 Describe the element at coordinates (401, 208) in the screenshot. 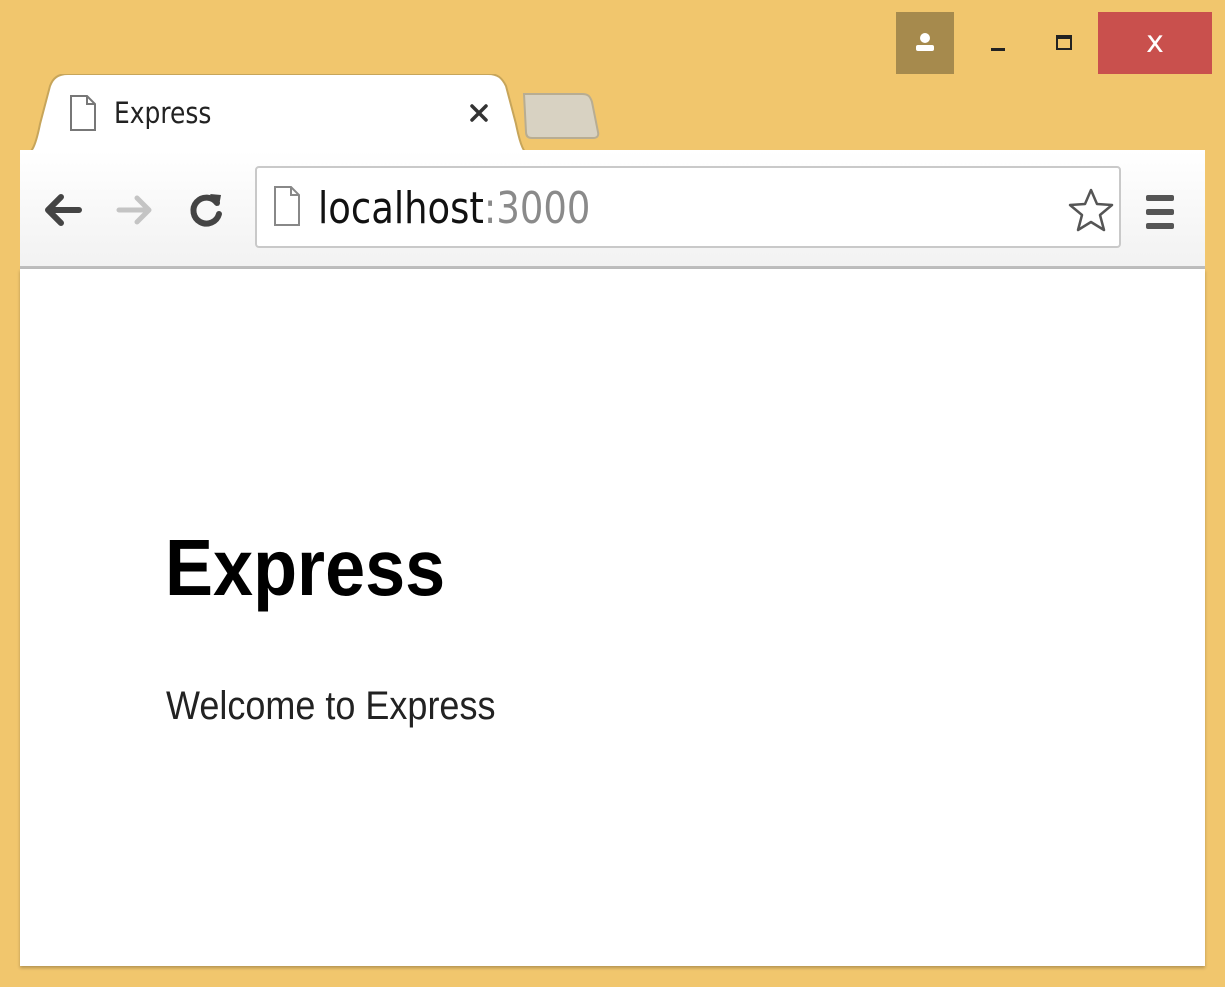

I see `url-host: localhost` at that location.